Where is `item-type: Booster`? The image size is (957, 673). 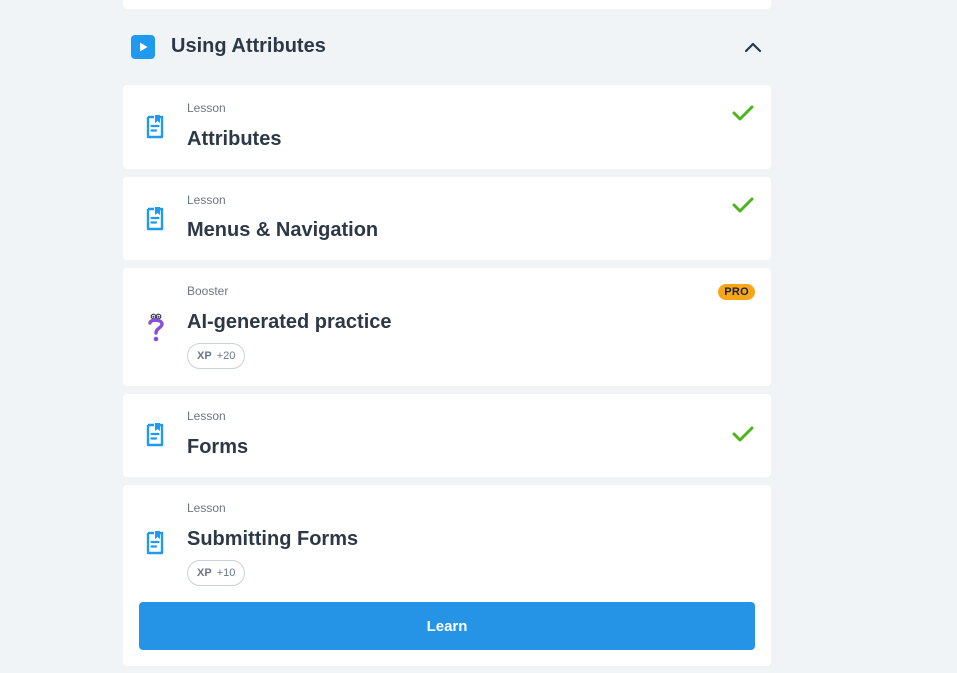 item-type: Booster is located at coordinates (208, 291).